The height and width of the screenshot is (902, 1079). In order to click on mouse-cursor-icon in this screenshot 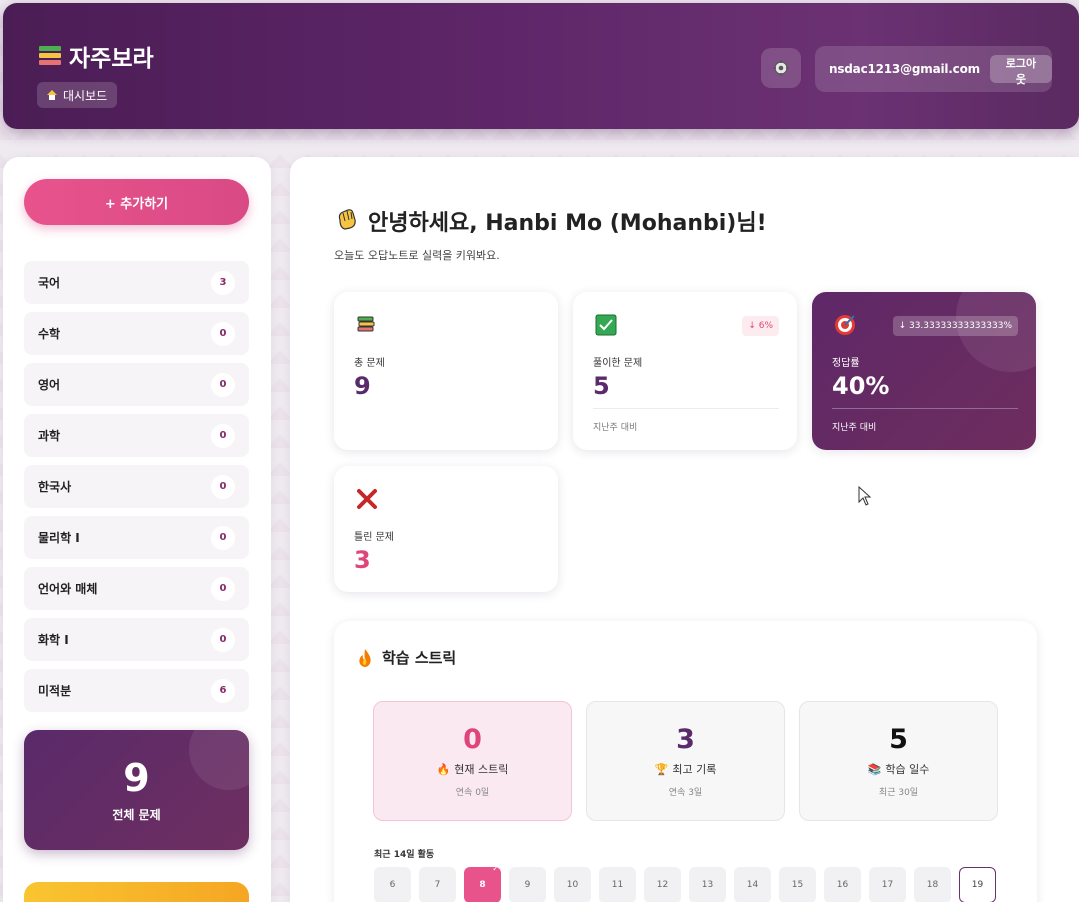, I will do `click(865, 496)`.